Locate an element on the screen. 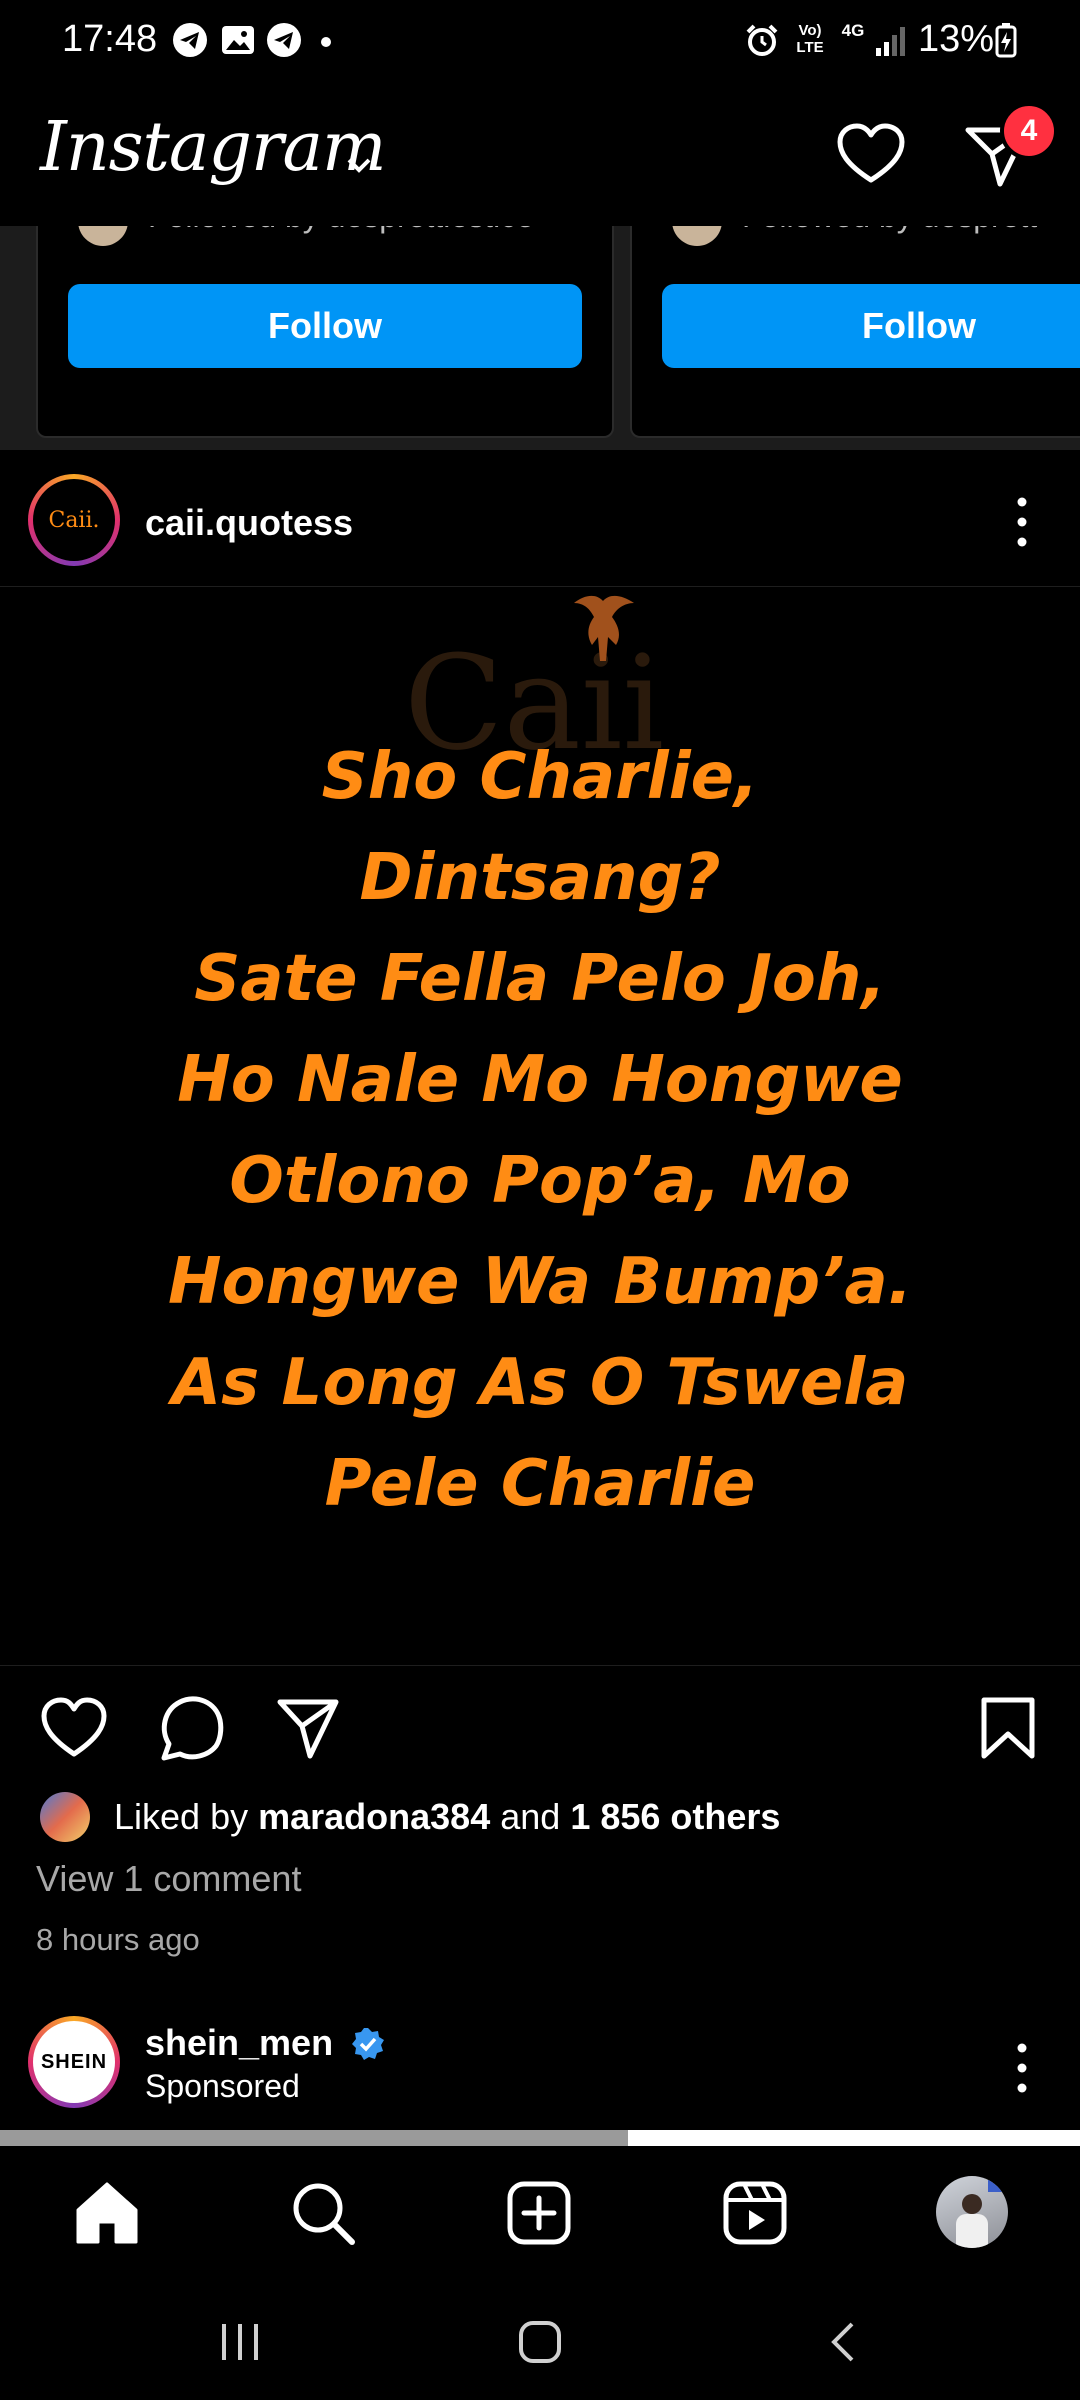 The image size is (1080, 2400). status-time: 17:48 is located at coordinates (110, 39).